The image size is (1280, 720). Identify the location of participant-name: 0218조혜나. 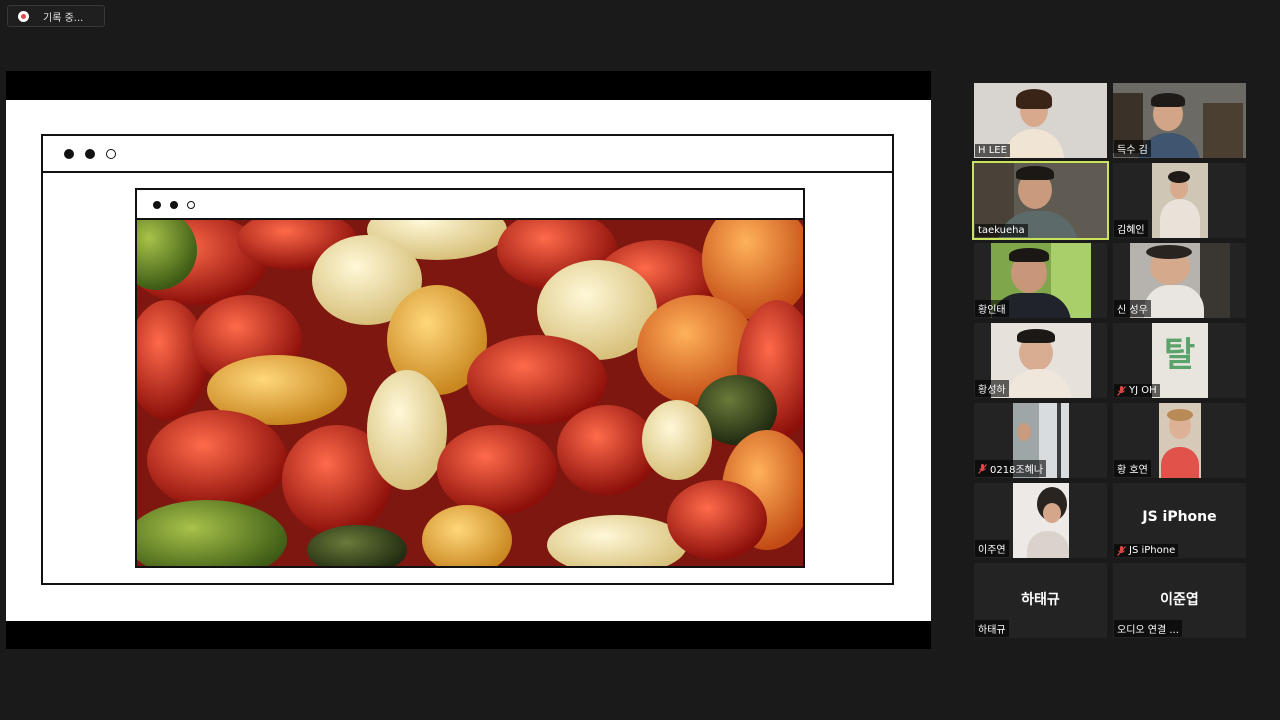
(1011, 468).